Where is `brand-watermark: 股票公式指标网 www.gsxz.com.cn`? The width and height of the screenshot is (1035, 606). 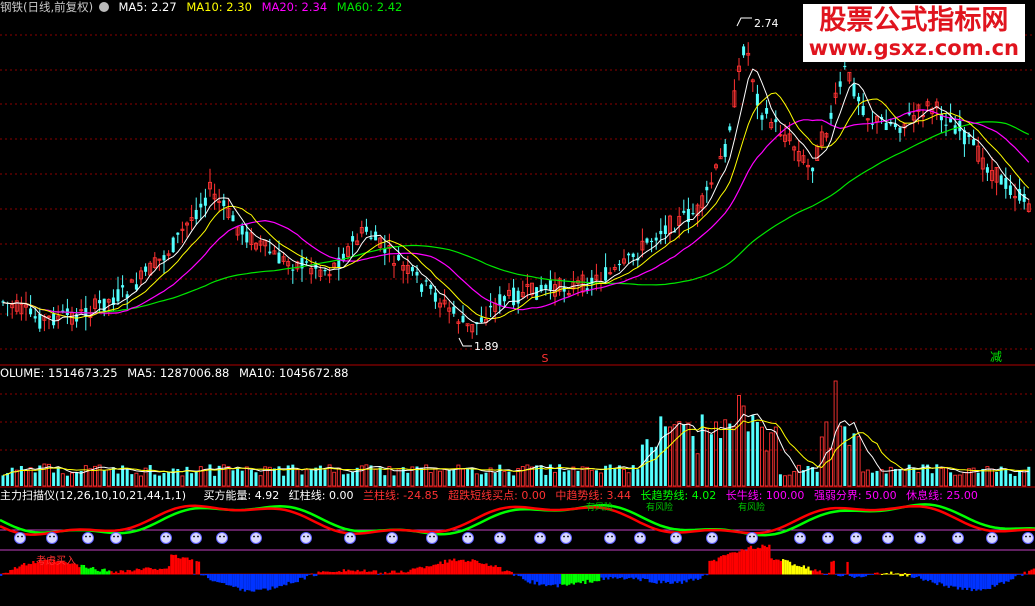 brand-watermark: 股票公式指标网 www.gsxz.com.cn is located at coordinates (913, 33).